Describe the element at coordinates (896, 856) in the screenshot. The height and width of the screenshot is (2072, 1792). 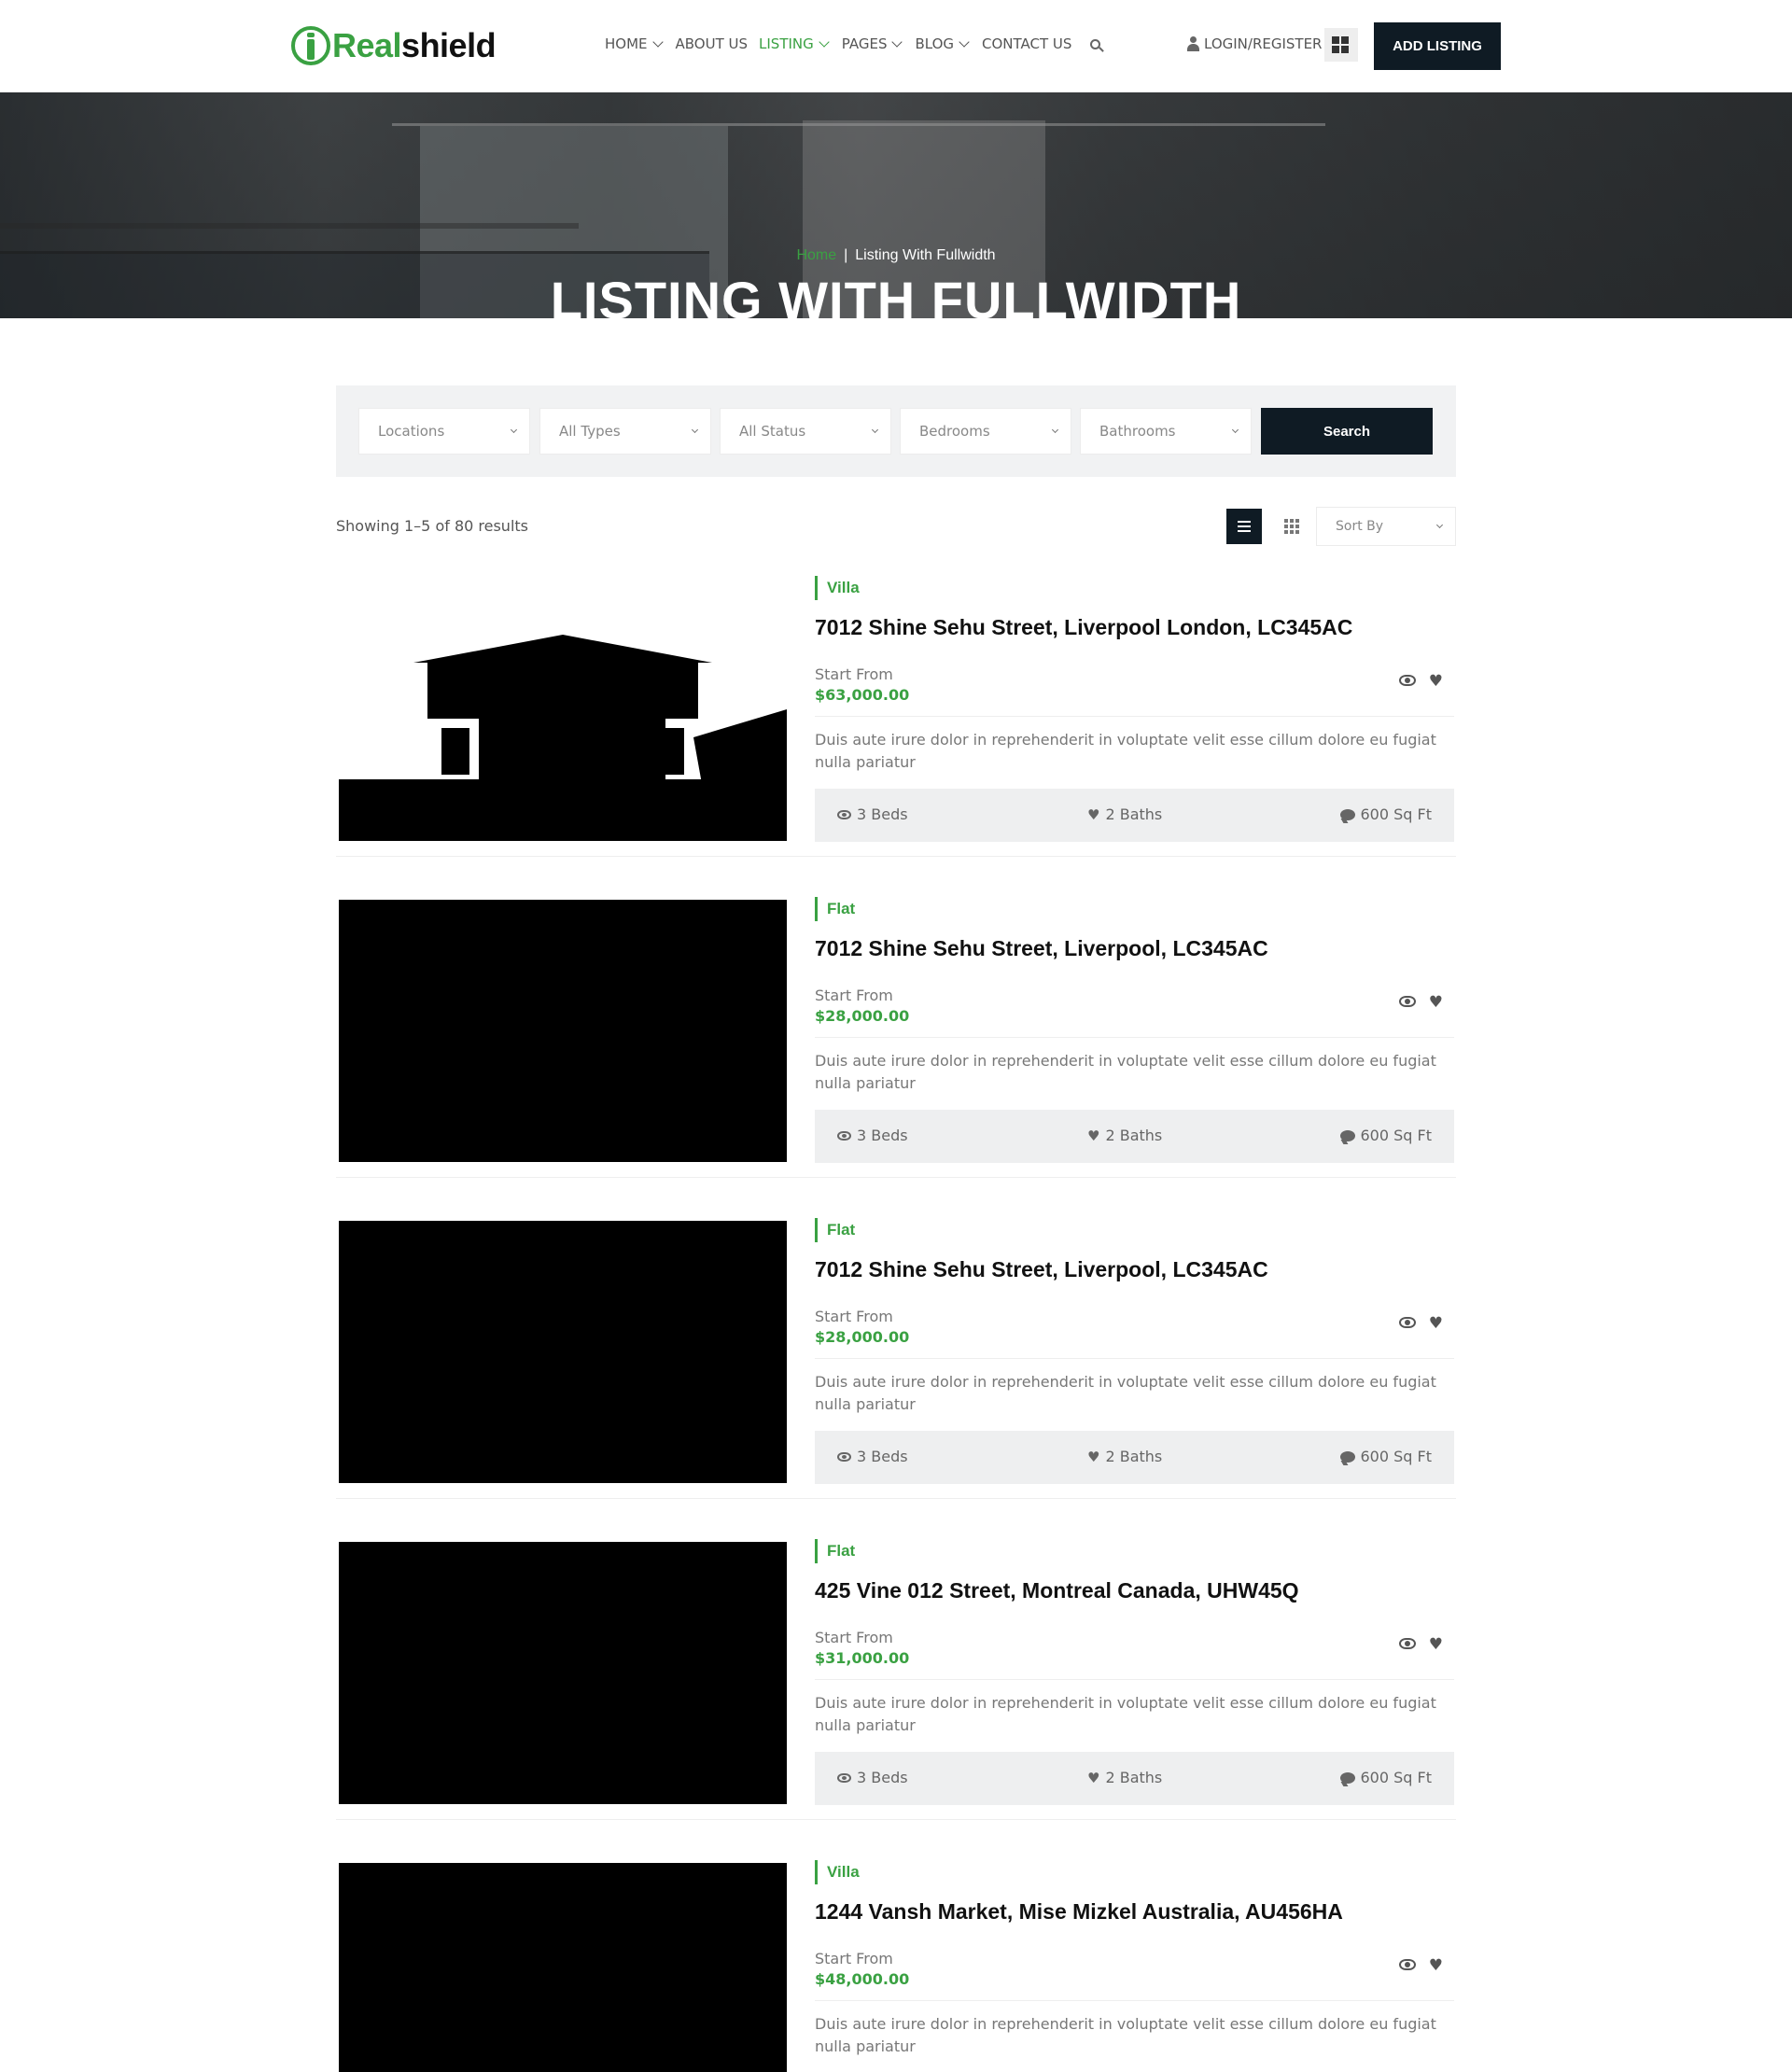
I see `card-separator` at that location.